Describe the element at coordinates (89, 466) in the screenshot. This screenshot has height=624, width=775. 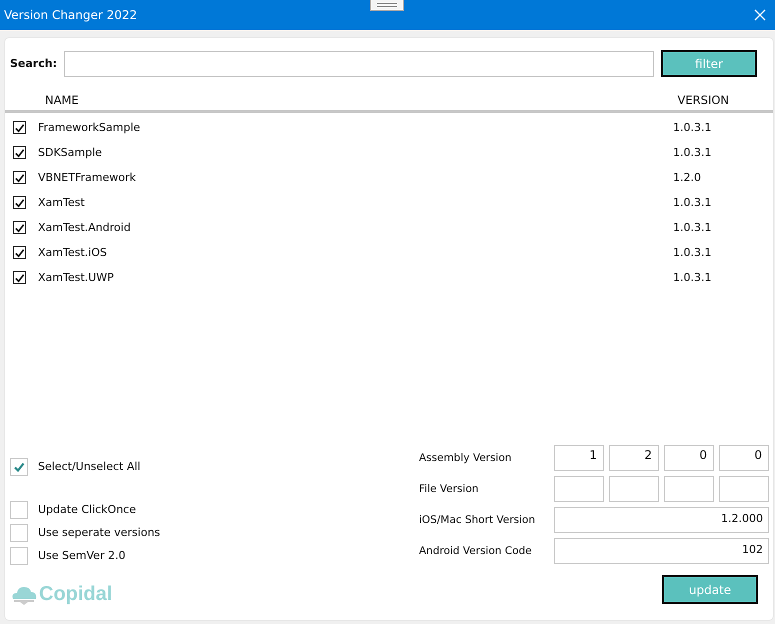
I see `checkbox-label: Select/Unselect All` at that location.